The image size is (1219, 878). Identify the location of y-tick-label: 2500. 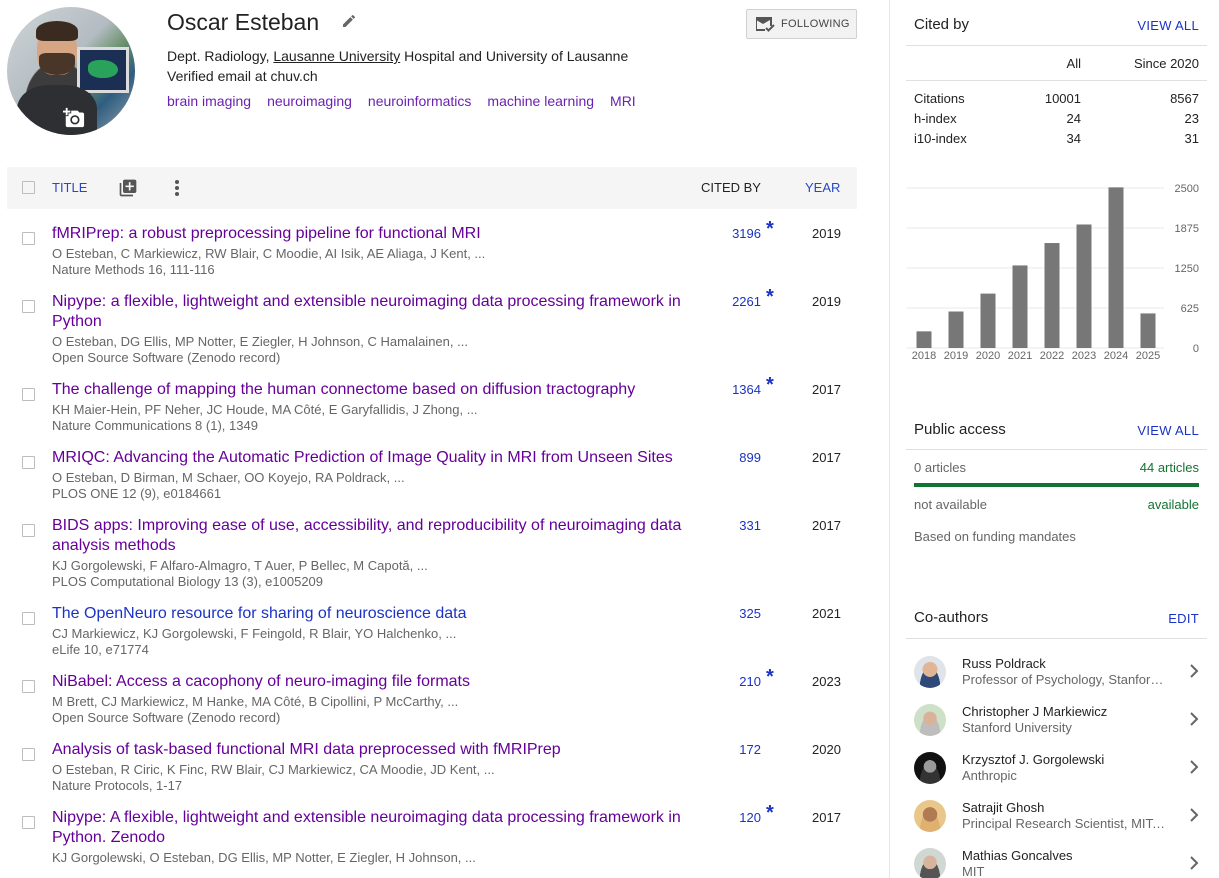
(1187, 189).